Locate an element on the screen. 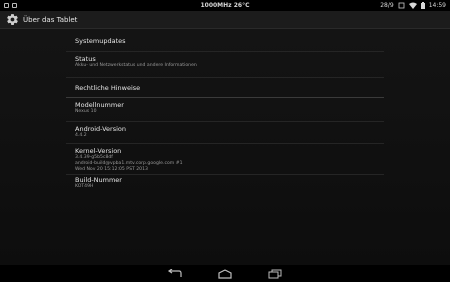 The height and width of the screenshot is (282, 450). status-bar-system-icons: 28/9 14:59 is located at coordinates (413, 5).